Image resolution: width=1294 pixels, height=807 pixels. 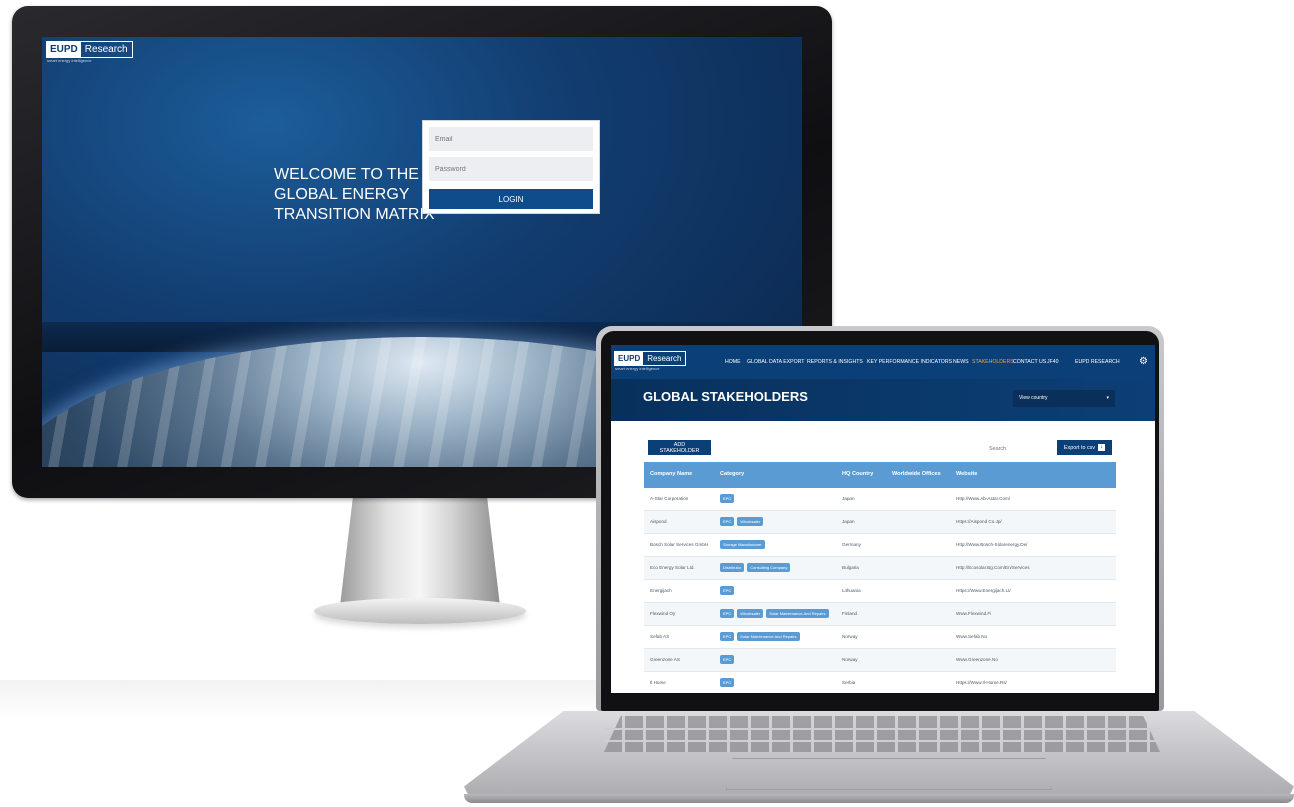 I want to click on page-title: GLOBAL STAKEHOLDERS, so click(x=725, y=396).